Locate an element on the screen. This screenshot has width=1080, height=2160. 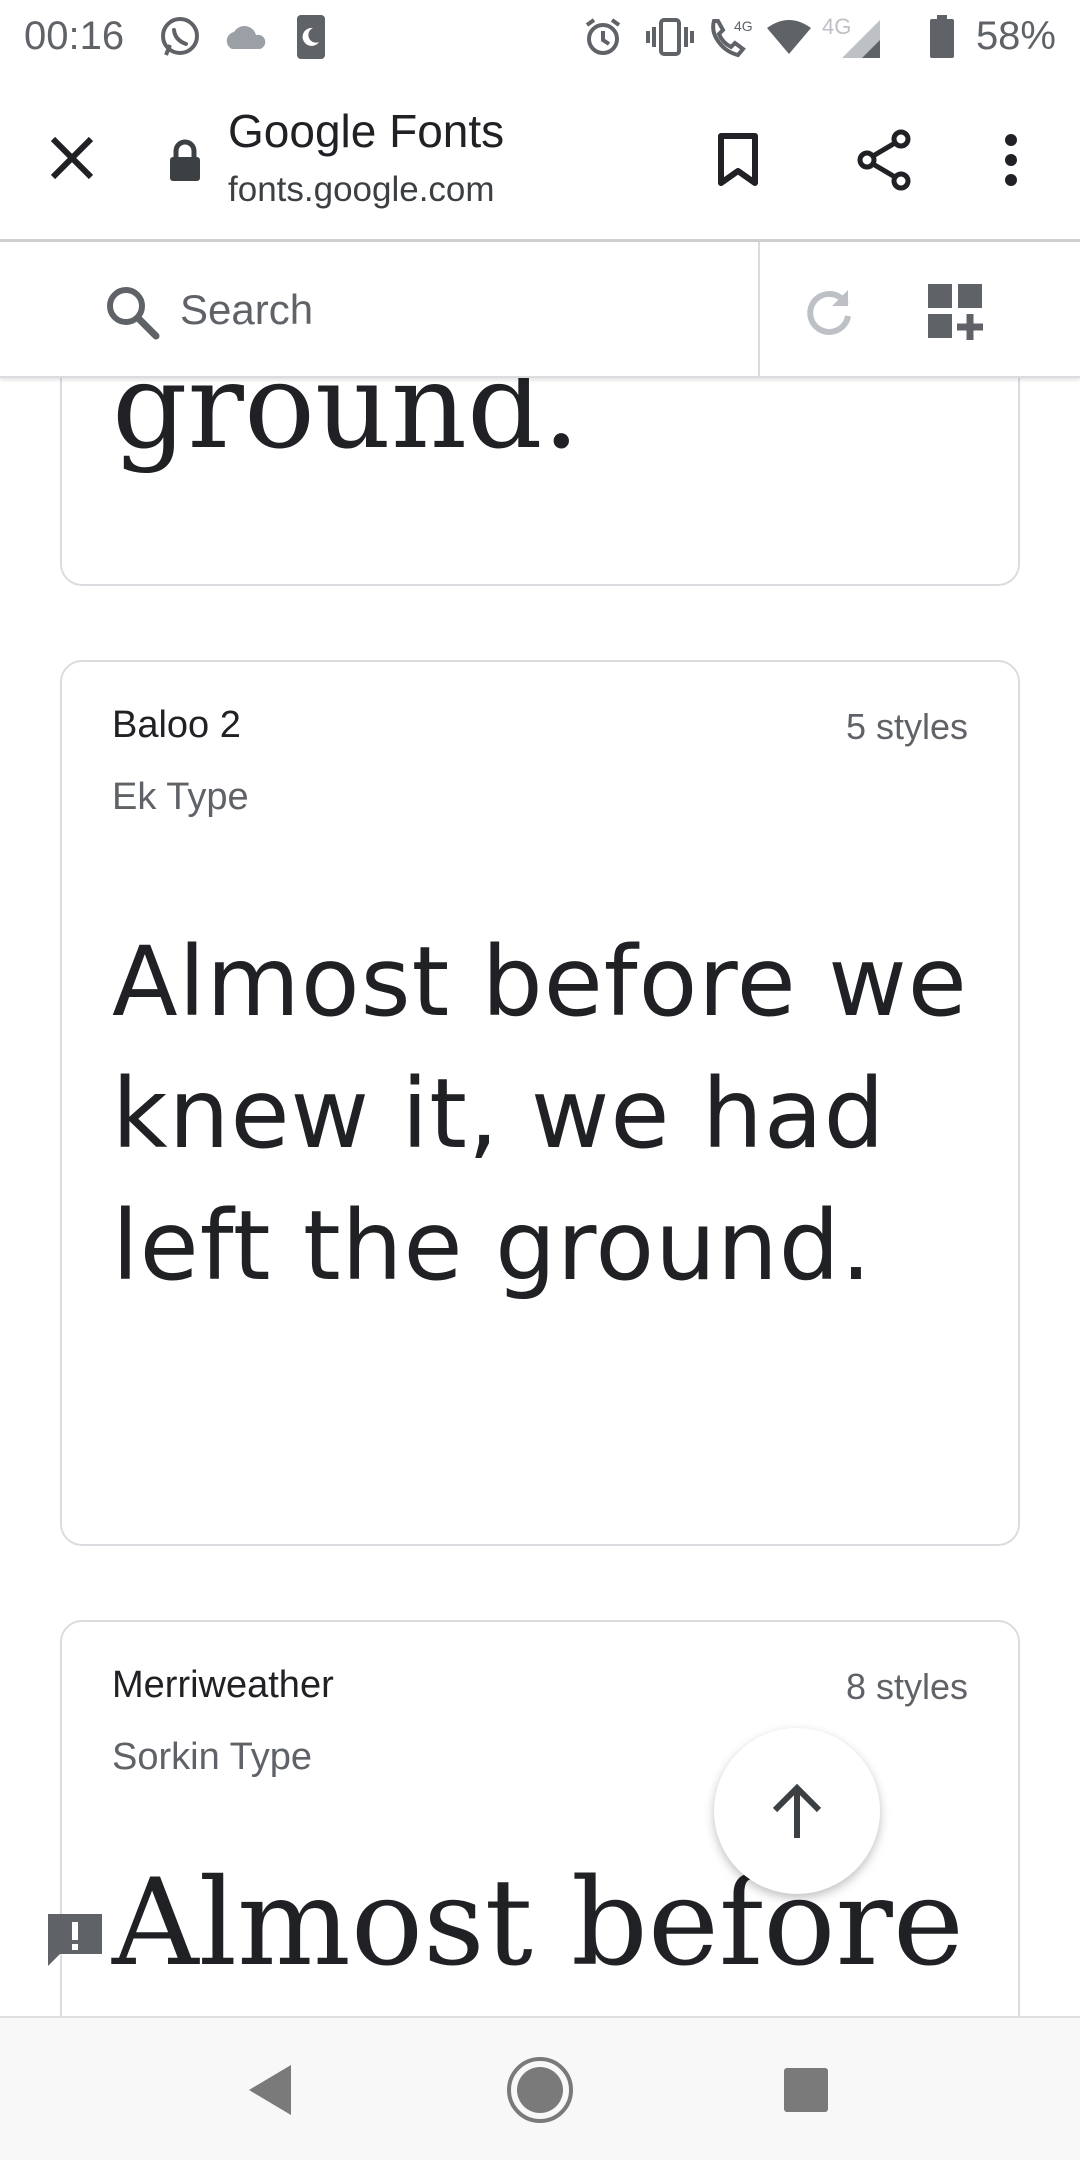
font-styles-count: 5 styles is located at coordinates (906, 726).